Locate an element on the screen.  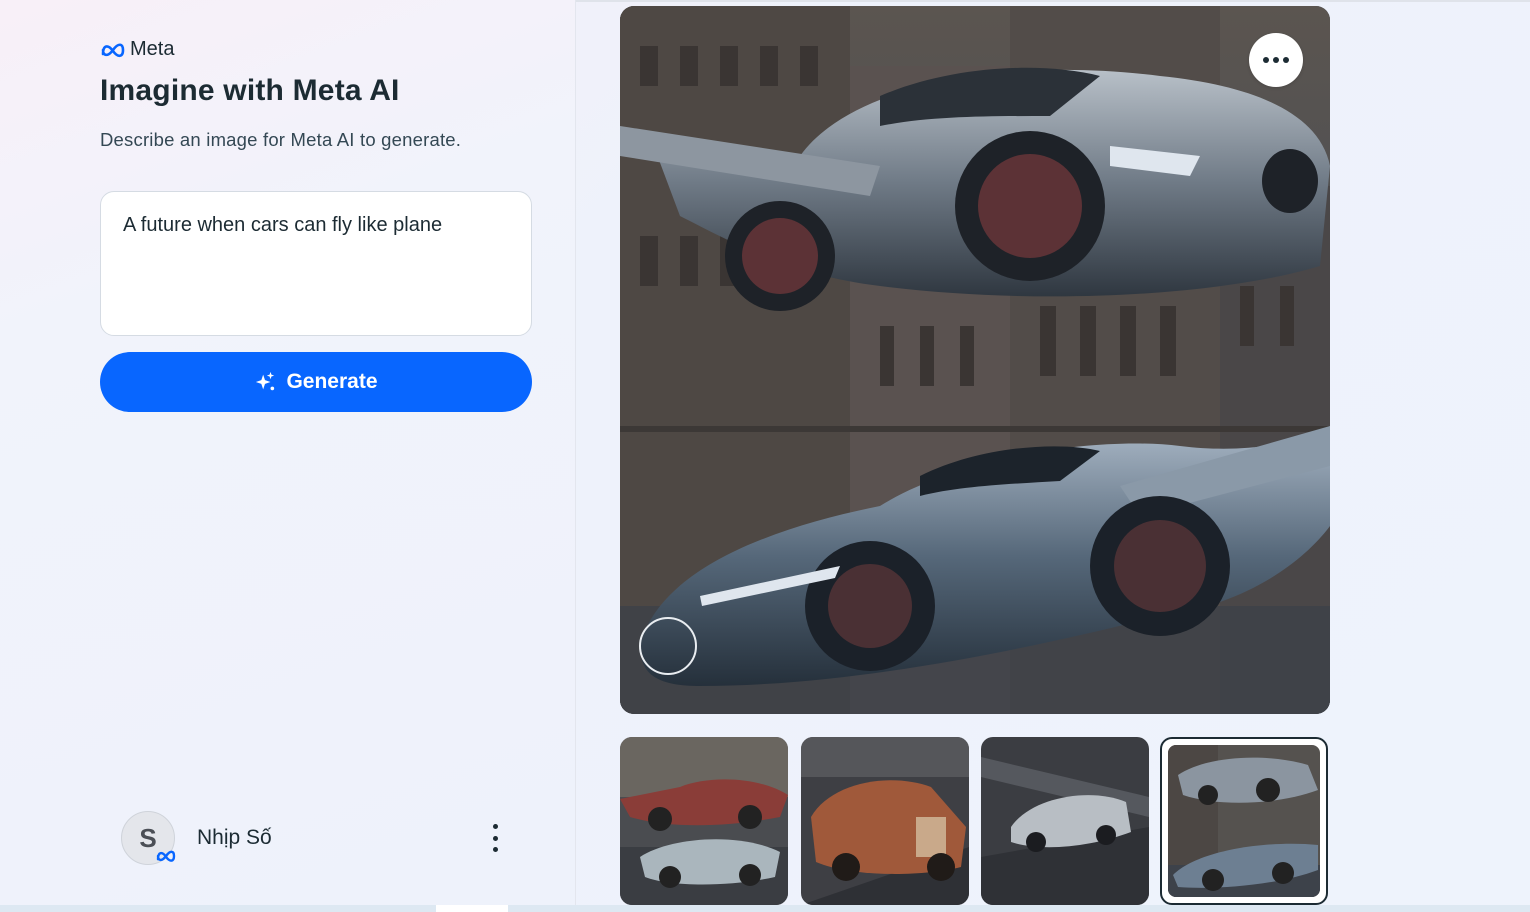
meta-brand: Meta is located at coordinates (137, 49).